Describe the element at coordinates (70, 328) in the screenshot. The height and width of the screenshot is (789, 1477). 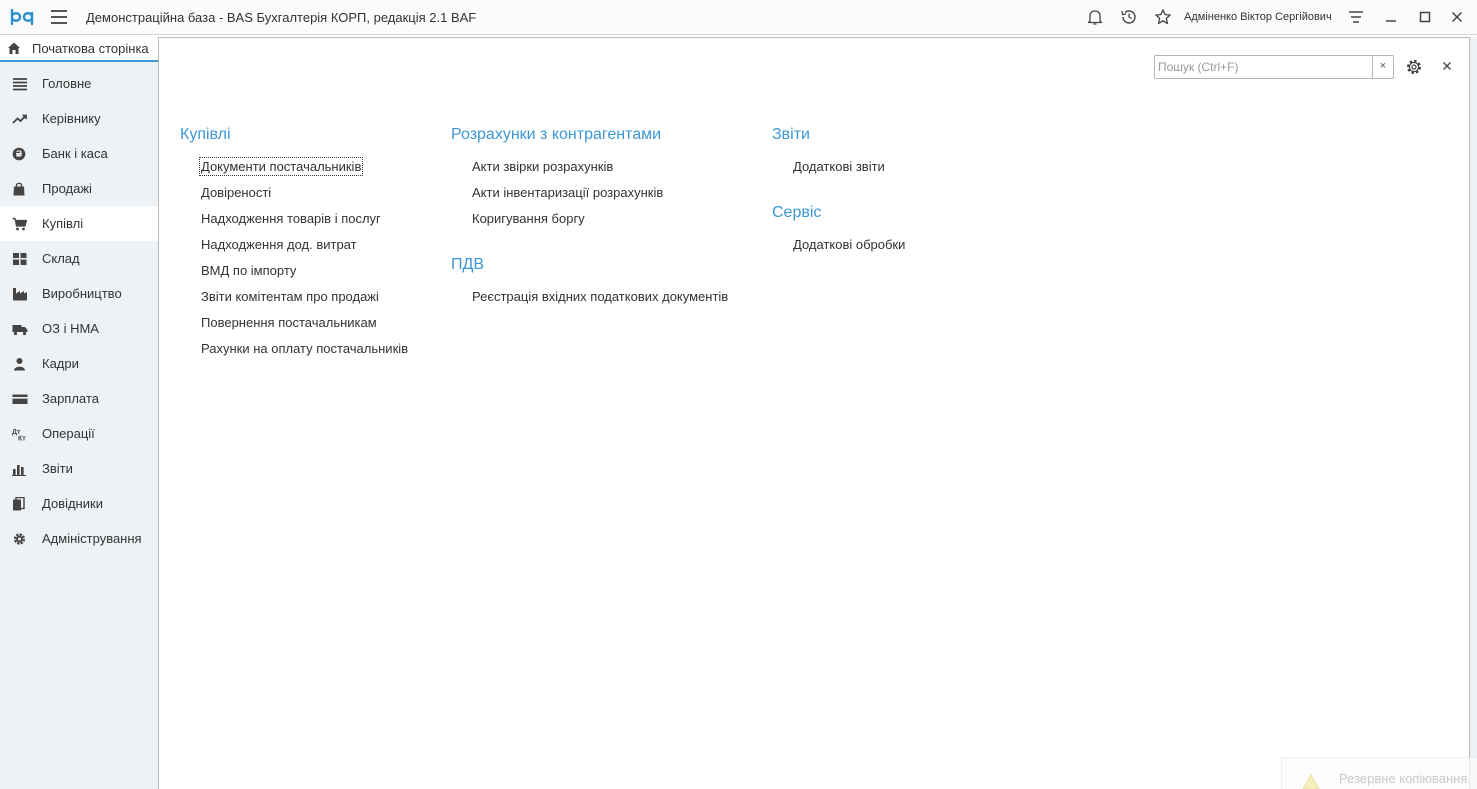
I see `sidebar-item-label: ОЗ і НМА` at that location.